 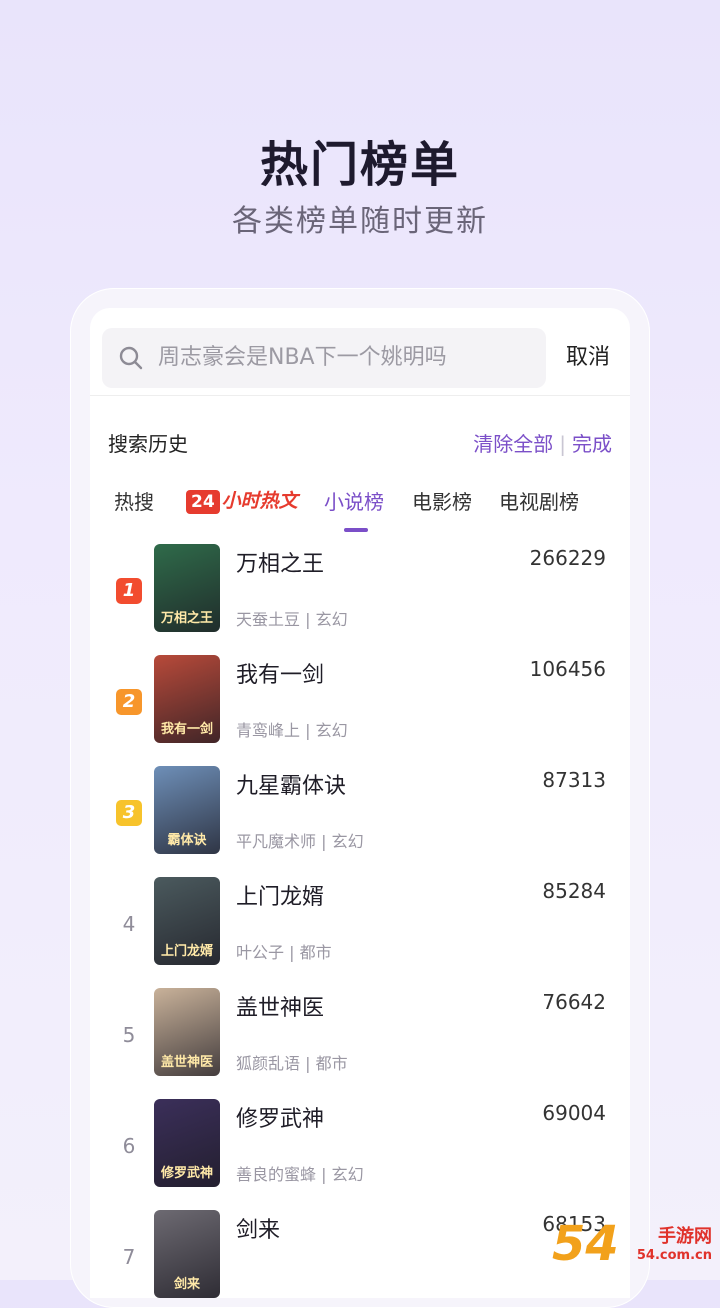 What do you see at coordinates (280, 673) in the screenshot?
I see `book-title: 我有一剑` at bounding box center [280, 673].